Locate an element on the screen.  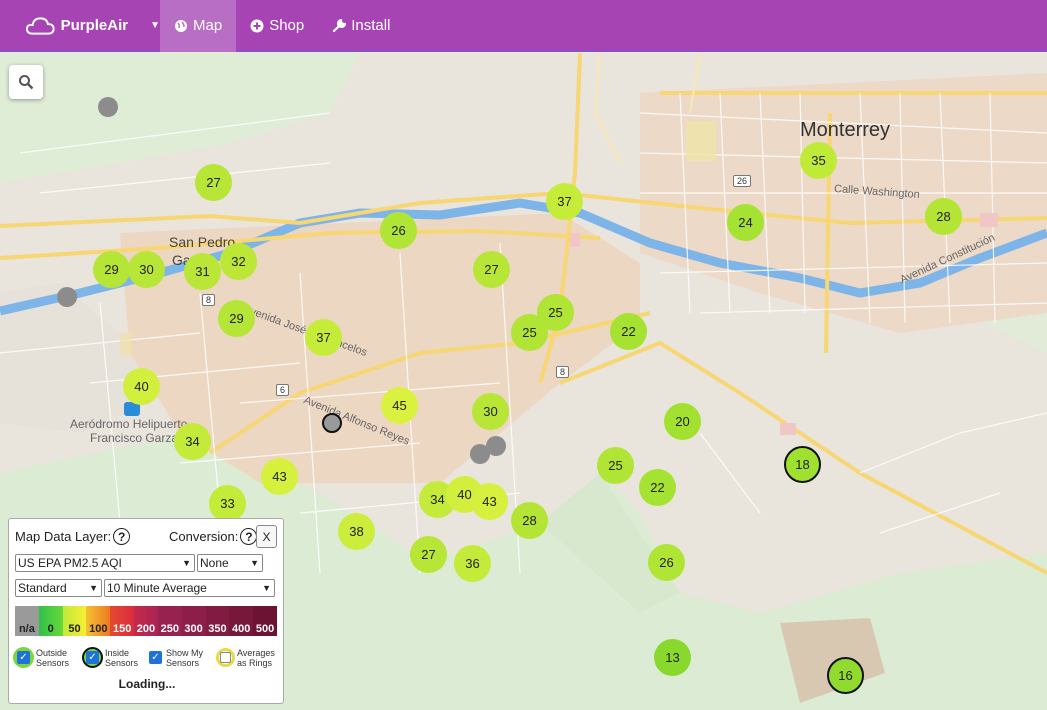
sensor-marker: 24 is located at coordinates (745, 222).